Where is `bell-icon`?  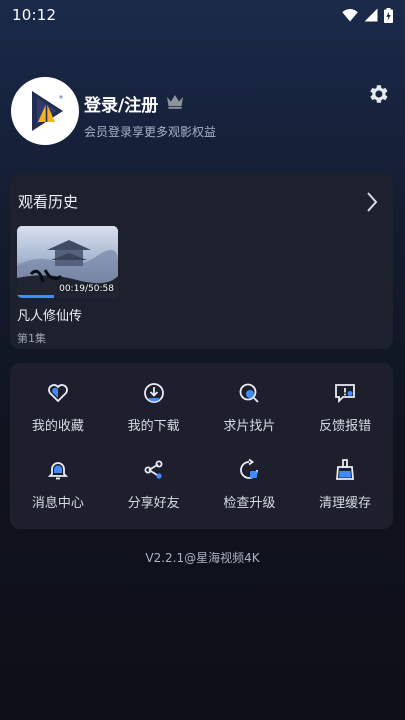 bell-icon is located at coordinates (58, 470).